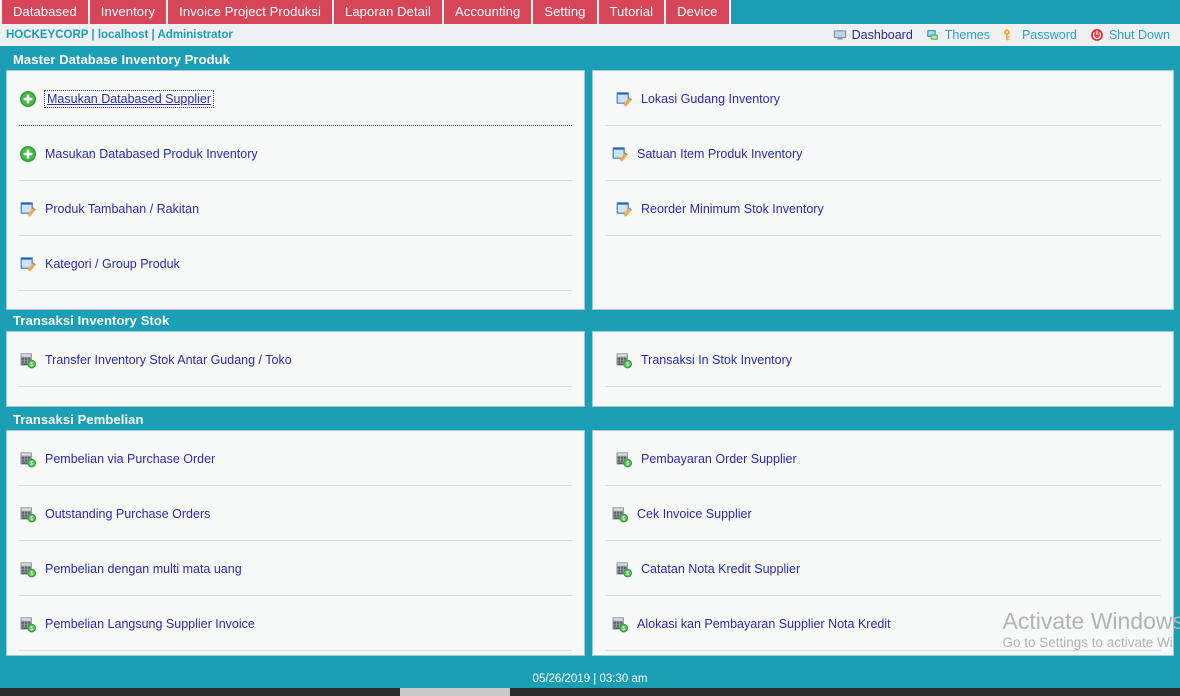  What do you see at coordinates (45, 12) in the screenshot?
I see `tab-databased: Databased` at bounding box center [45, 12].